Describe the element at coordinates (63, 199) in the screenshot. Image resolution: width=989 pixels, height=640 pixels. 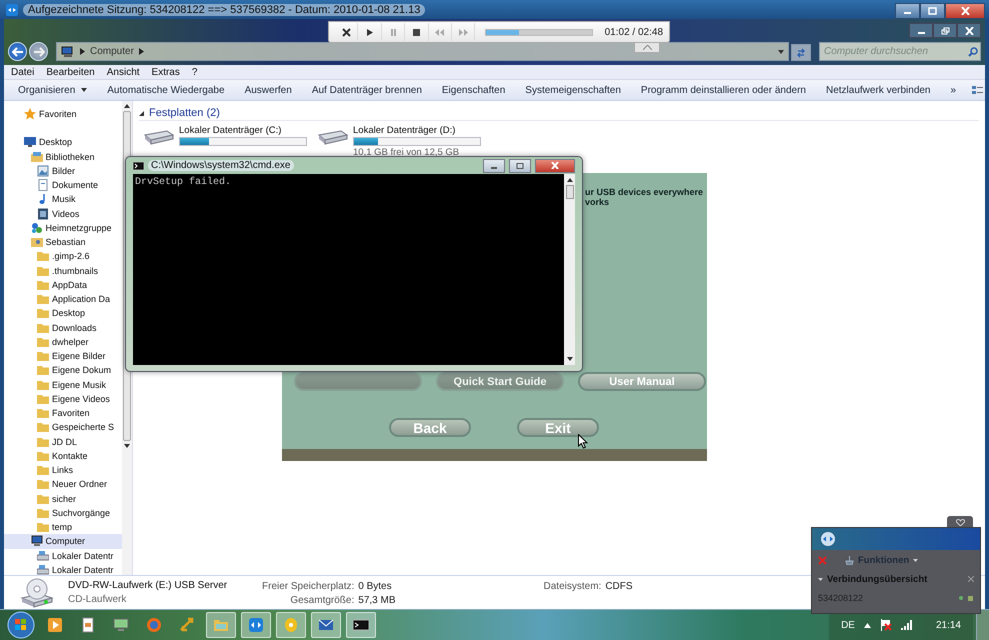
I see `tree-item: Musik` at that location.